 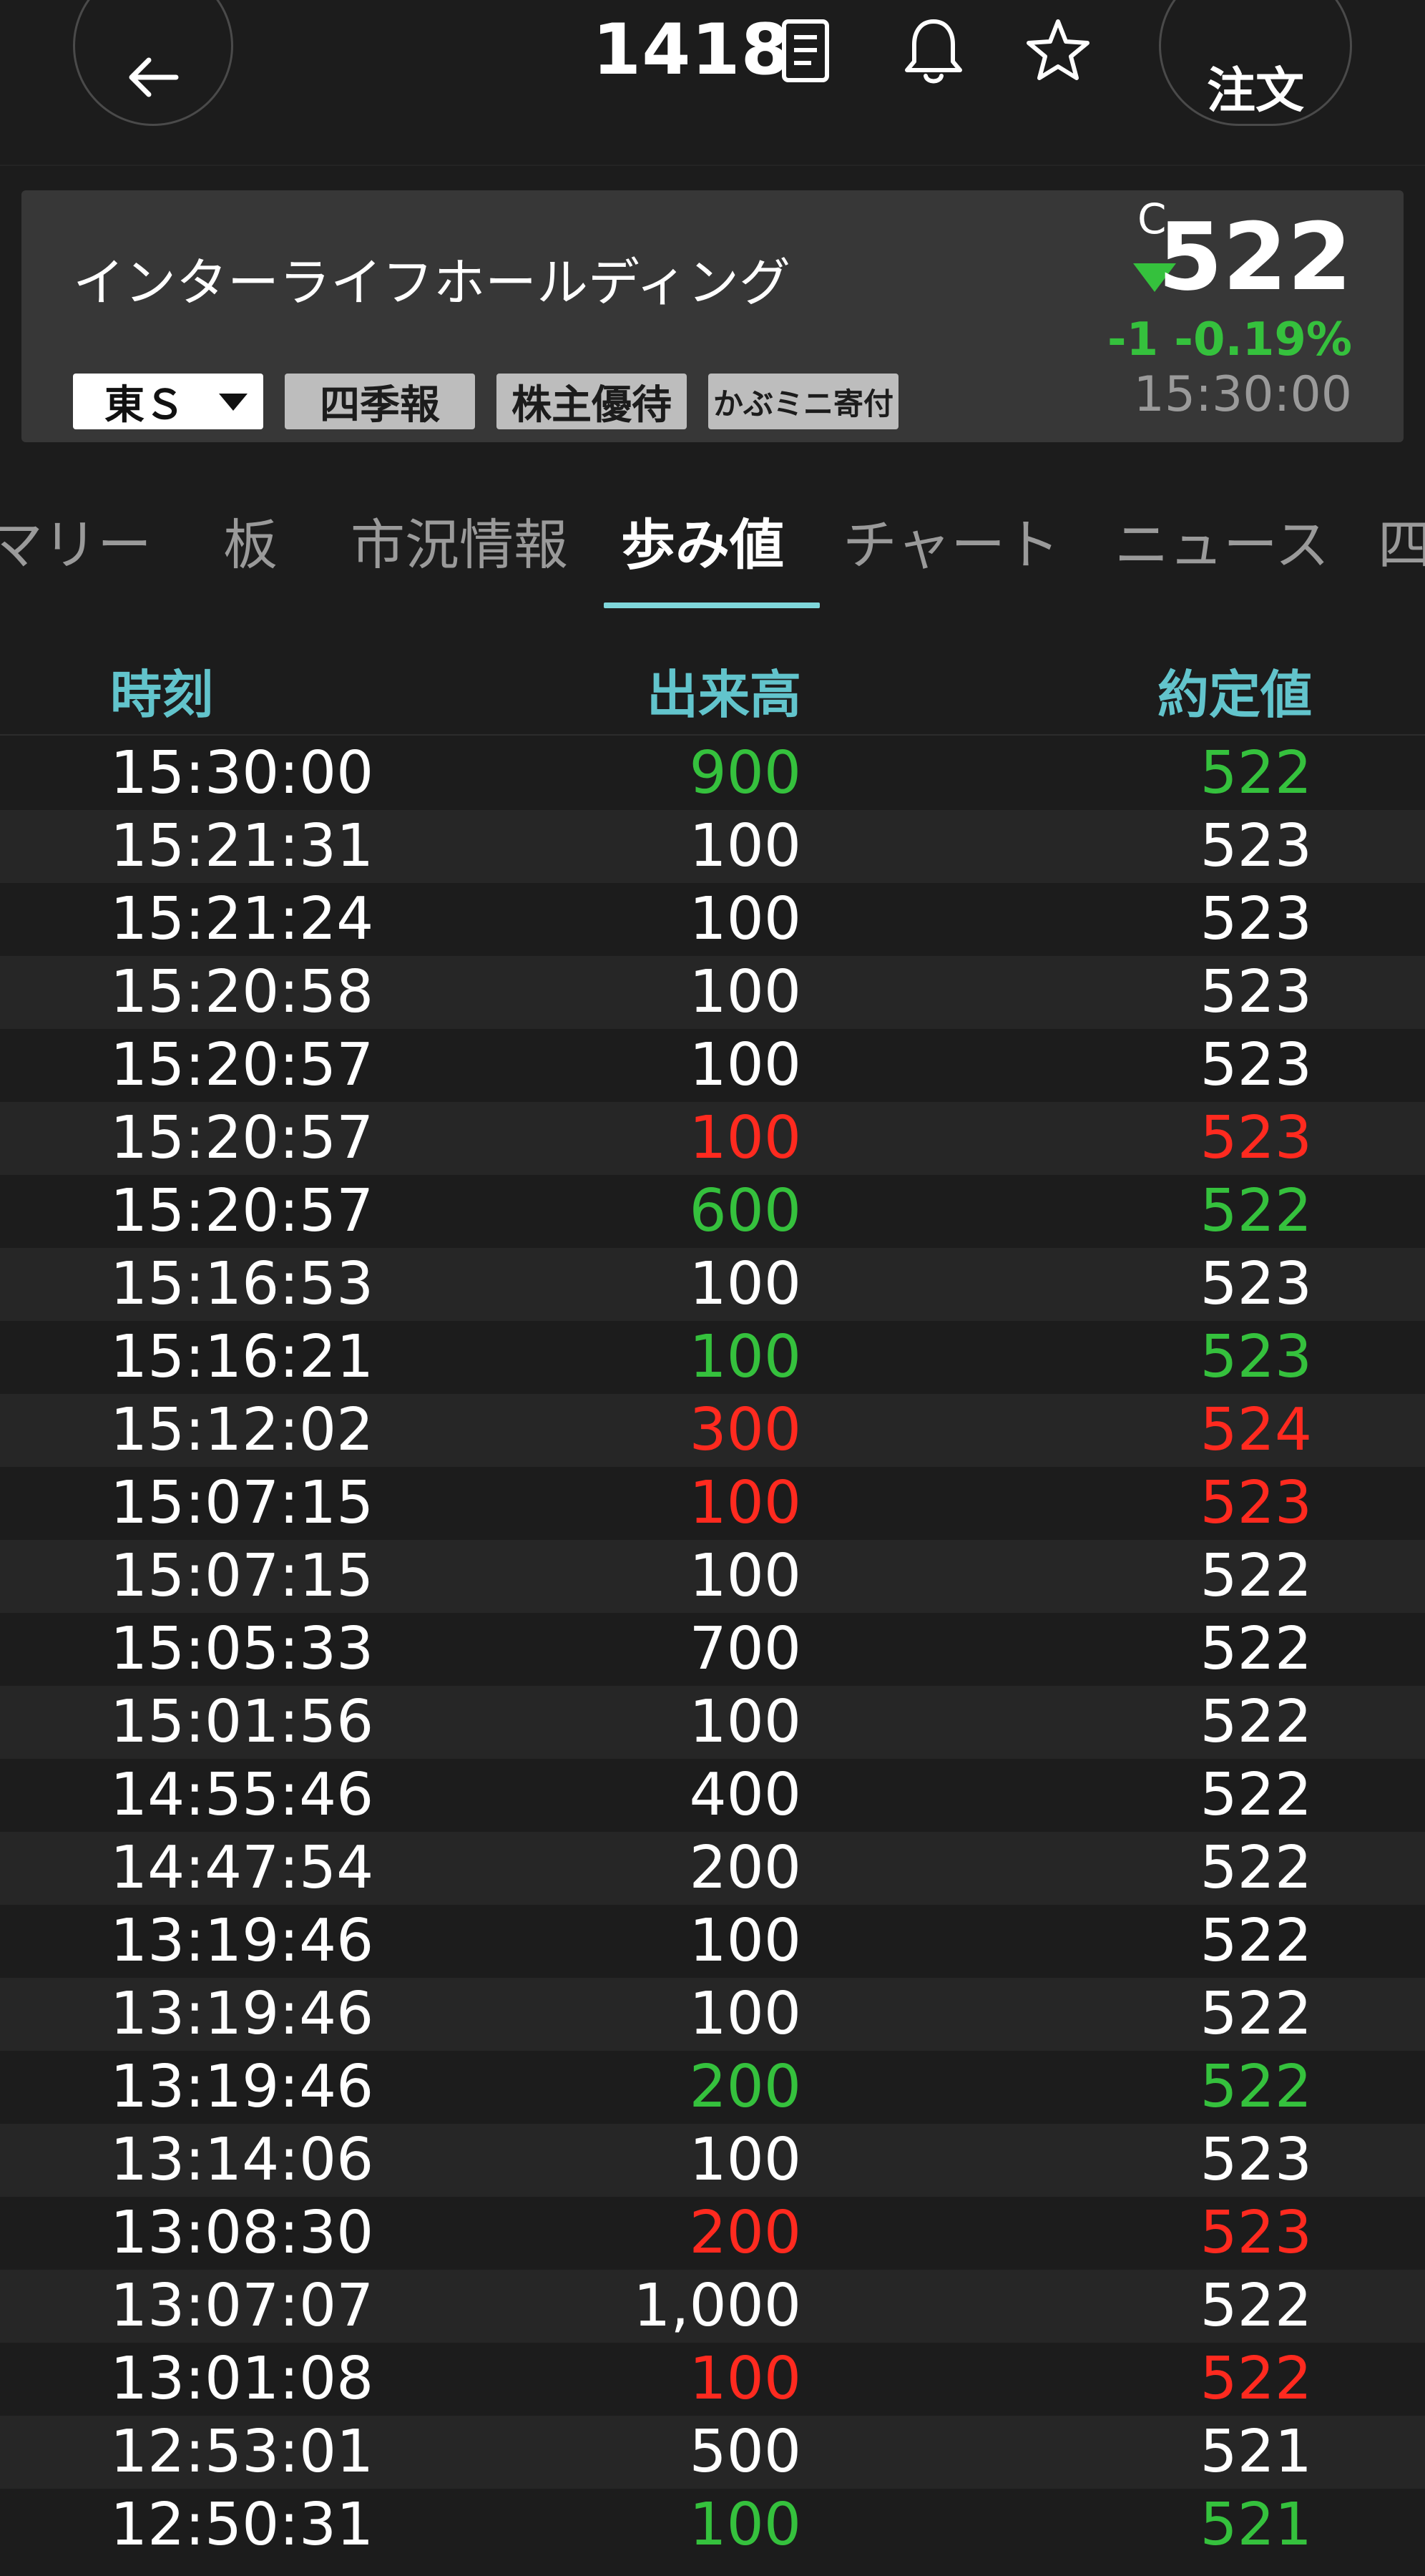 I want to click on table-row: 13:07:07 1,000 522, so click(x=712, y=2306).